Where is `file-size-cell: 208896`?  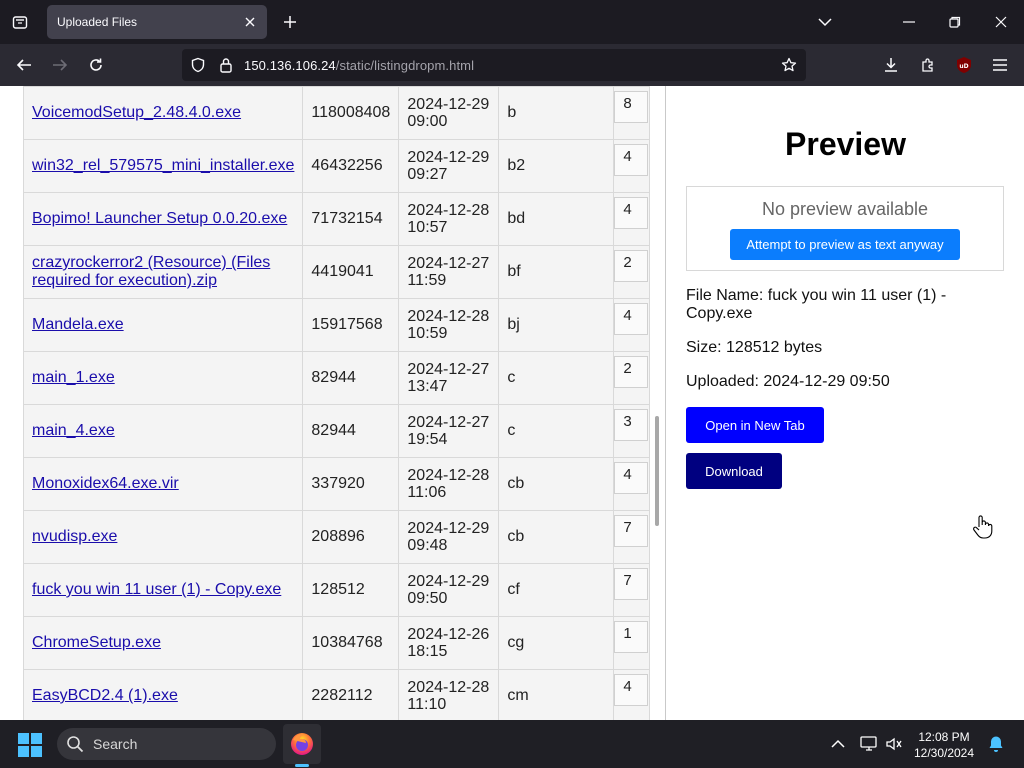
file-size-cell: 208896 is located at coordinates (351, 537).